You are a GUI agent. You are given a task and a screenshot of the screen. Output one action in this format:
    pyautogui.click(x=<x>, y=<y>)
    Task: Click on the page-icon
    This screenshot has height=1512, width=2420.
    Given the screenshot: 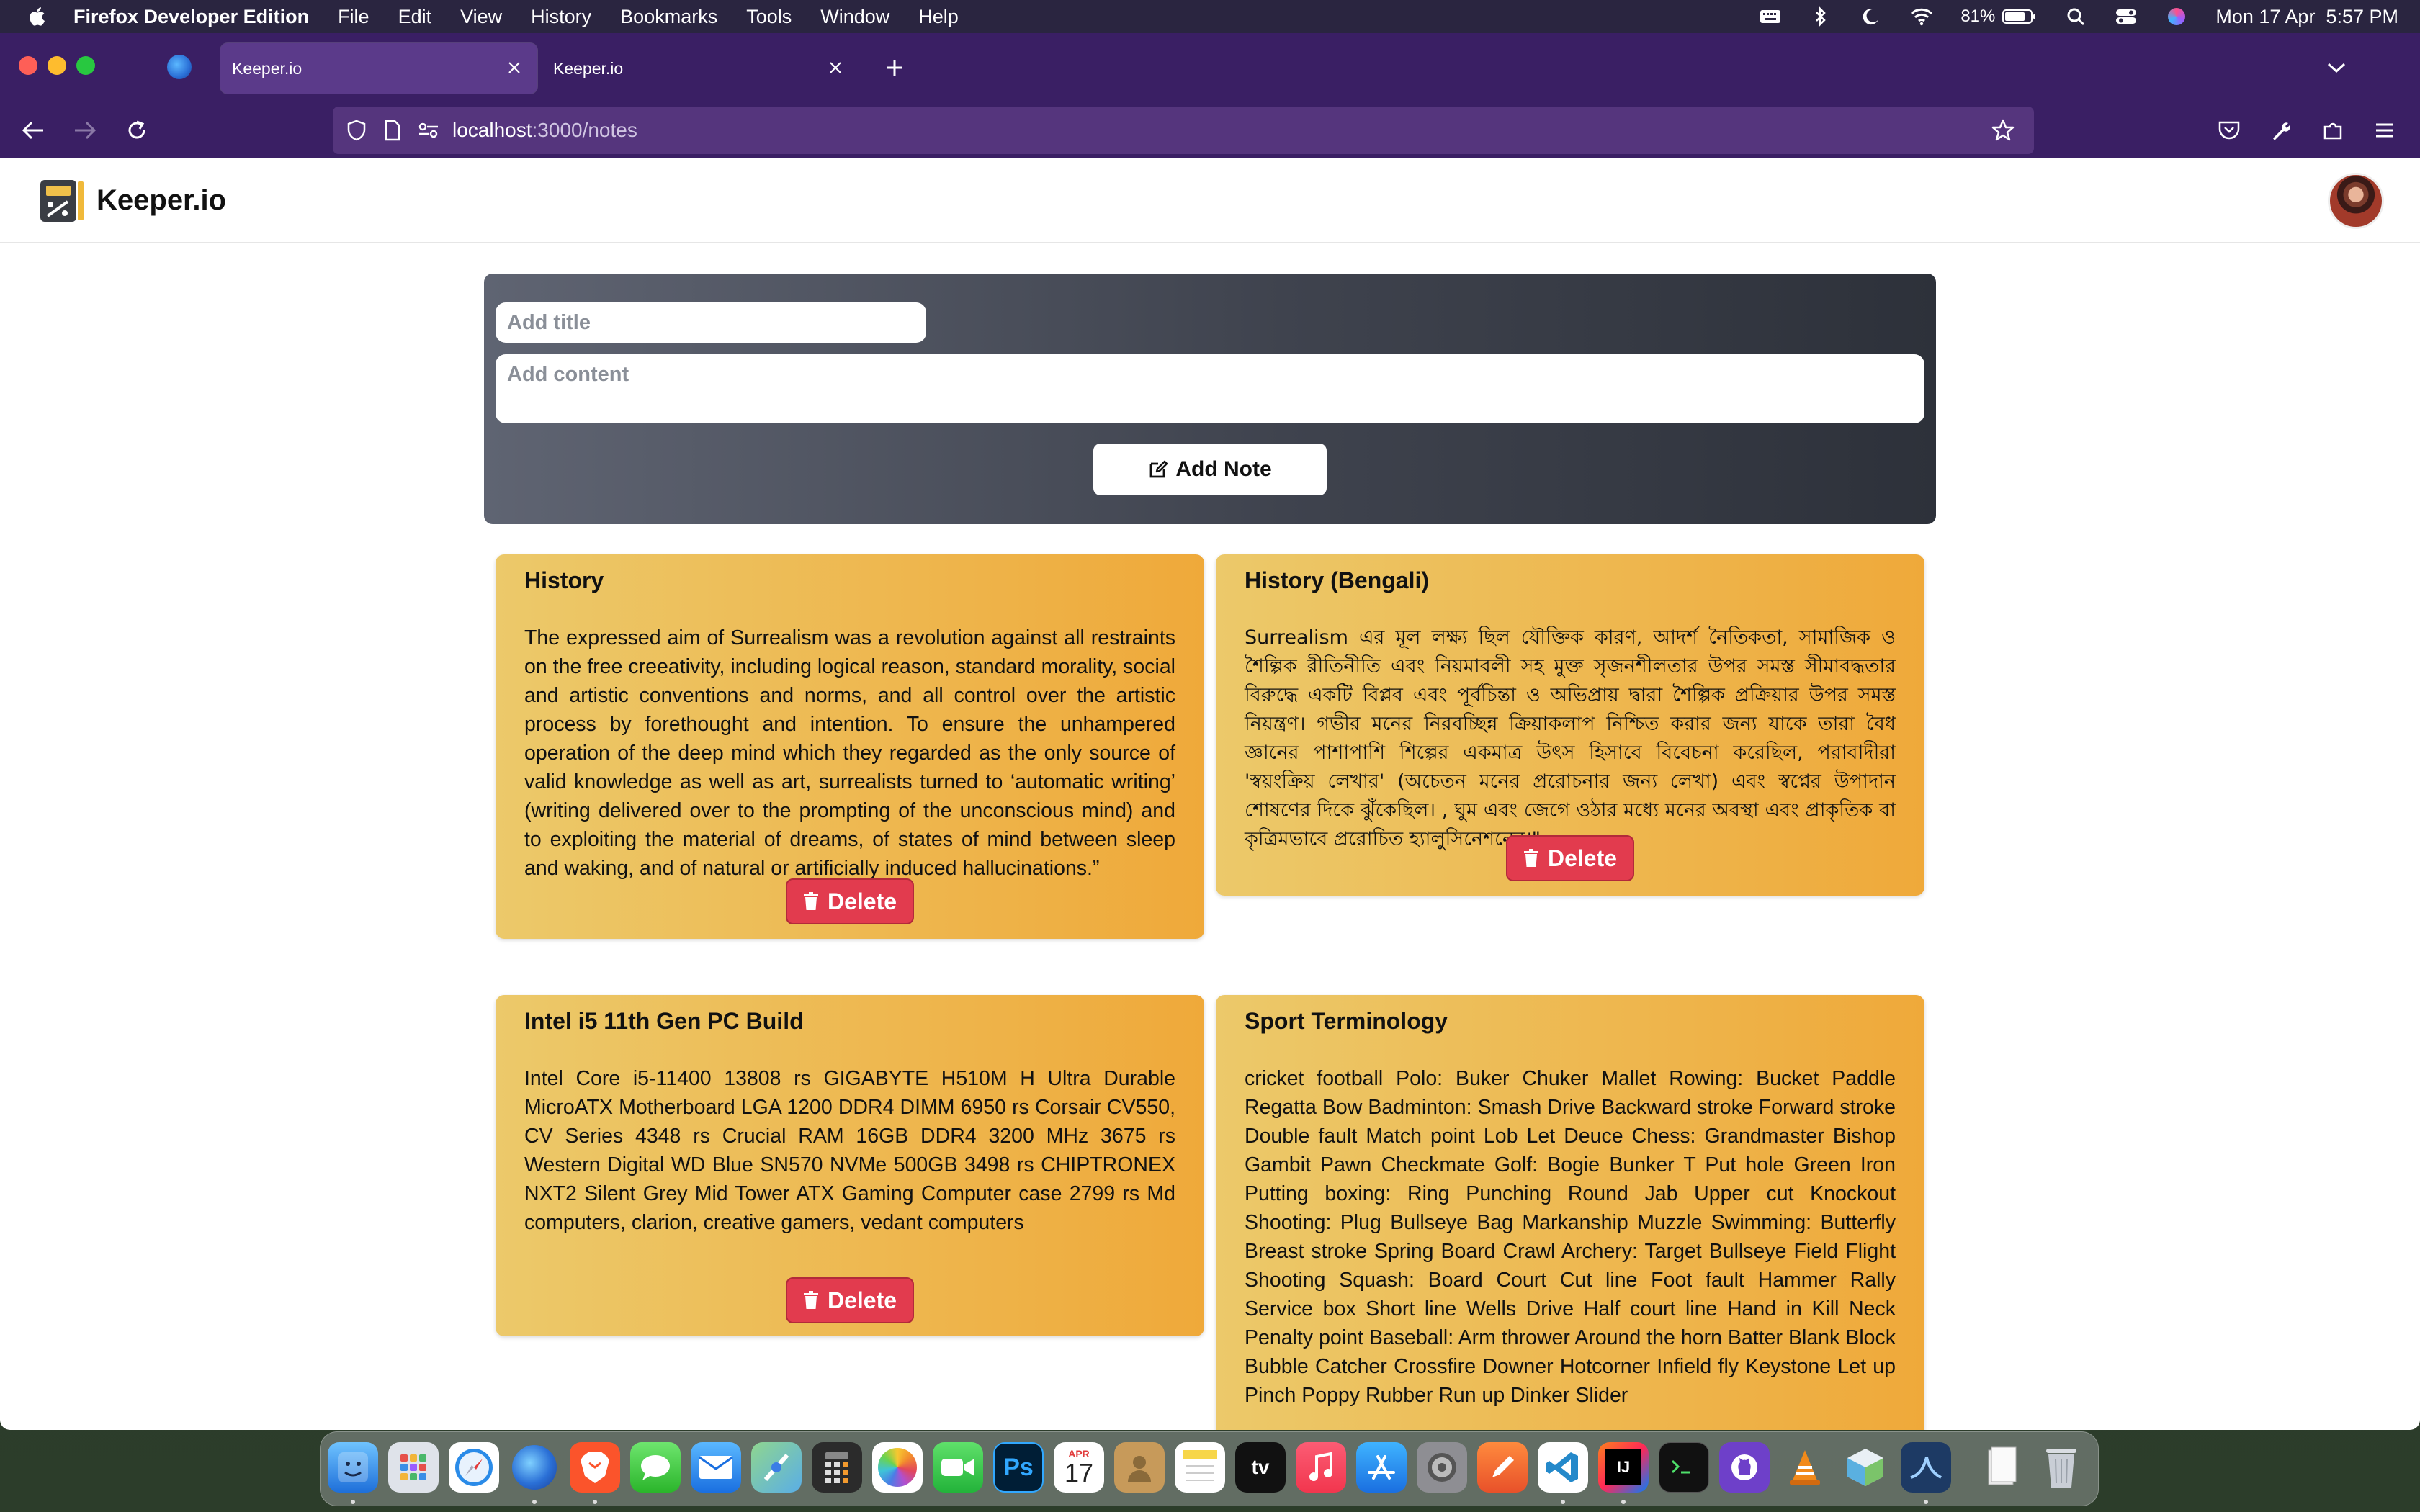 What is the action you would take?
    pyautogui.click(x=392, y=130)
    